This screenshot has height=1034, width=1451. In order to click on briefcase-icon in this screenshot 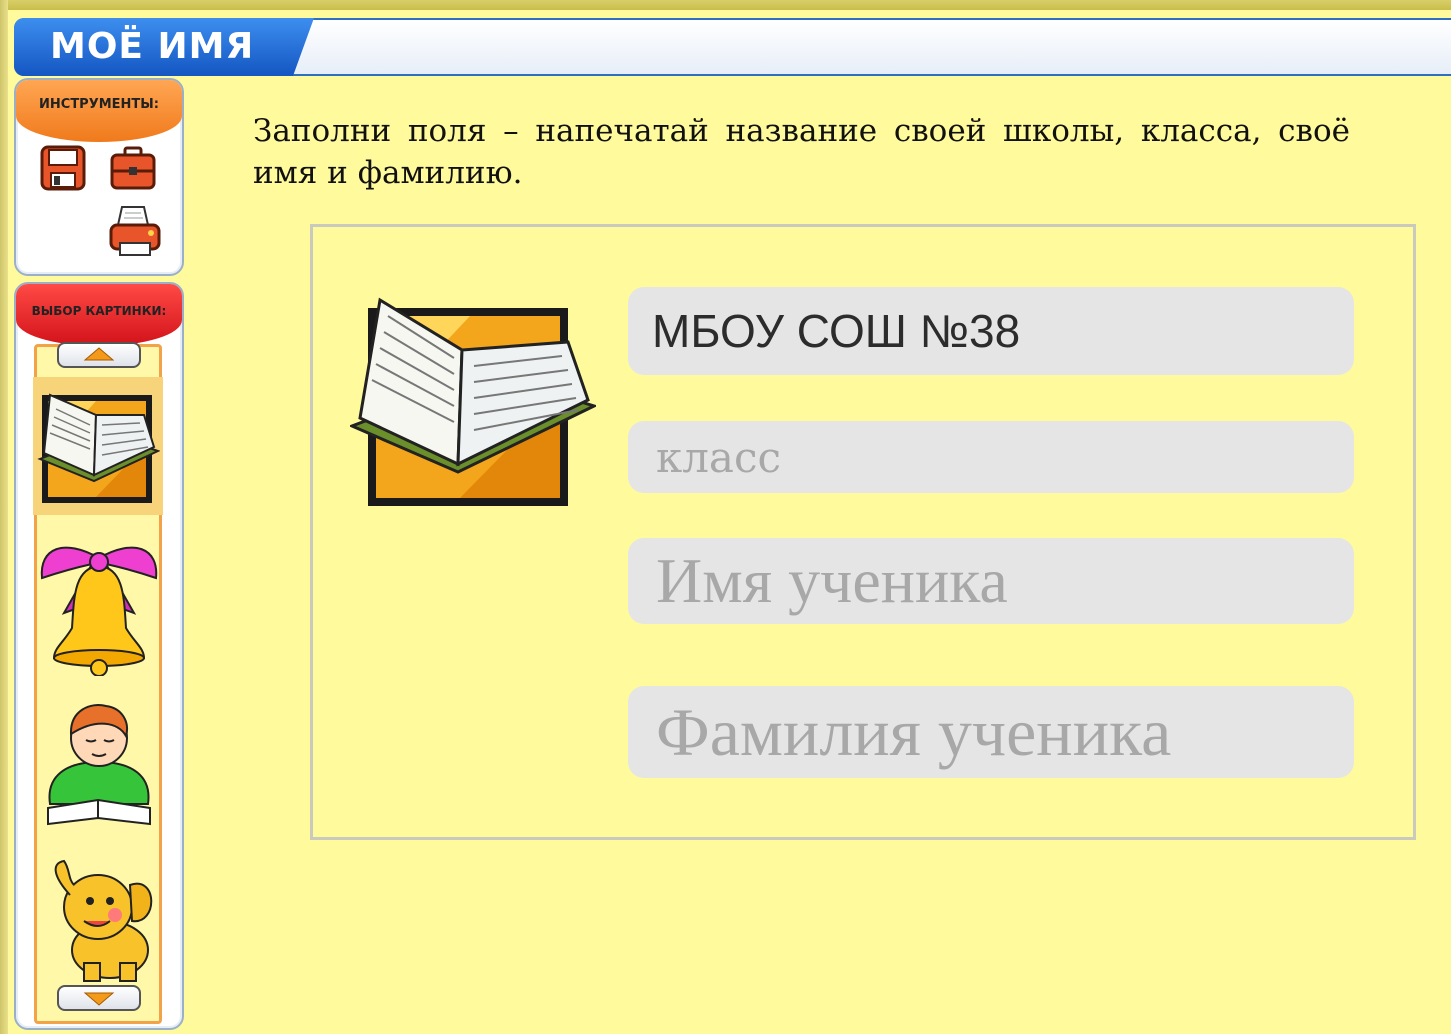, I will do `click(133, 168)`.